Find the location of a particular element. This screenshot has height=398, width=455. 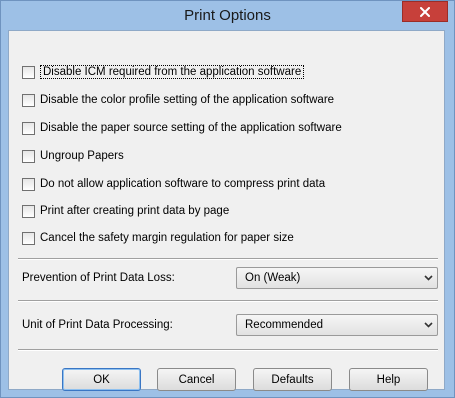

close-icon is located at coordinates (425, 11).